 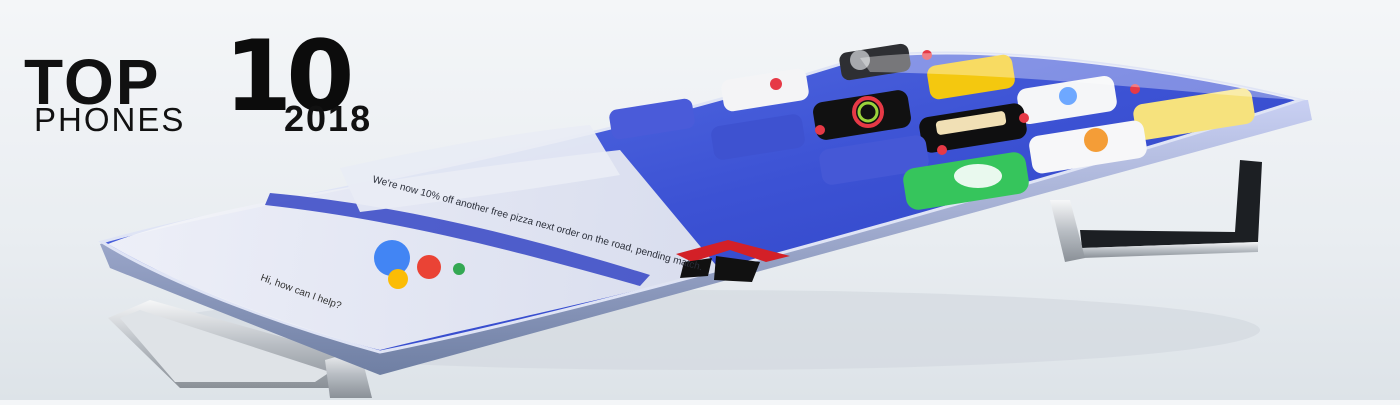 I want to click on title-year: 2018, so click(x=328, y=118).